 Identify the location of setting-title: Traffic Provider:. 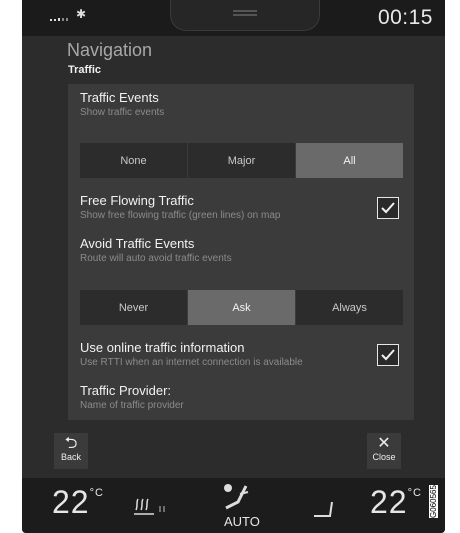
(126, 390).